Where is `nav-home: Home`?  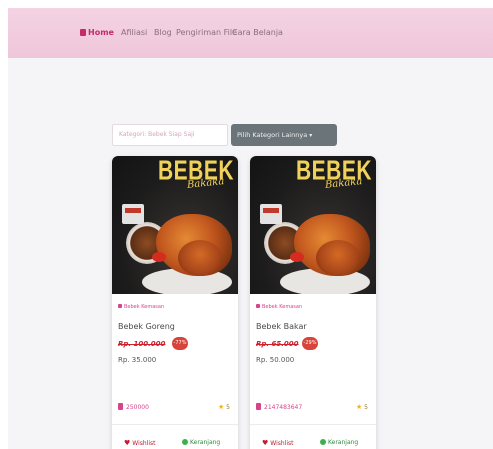
nav-home: Home is located at coordinates (97, 32).